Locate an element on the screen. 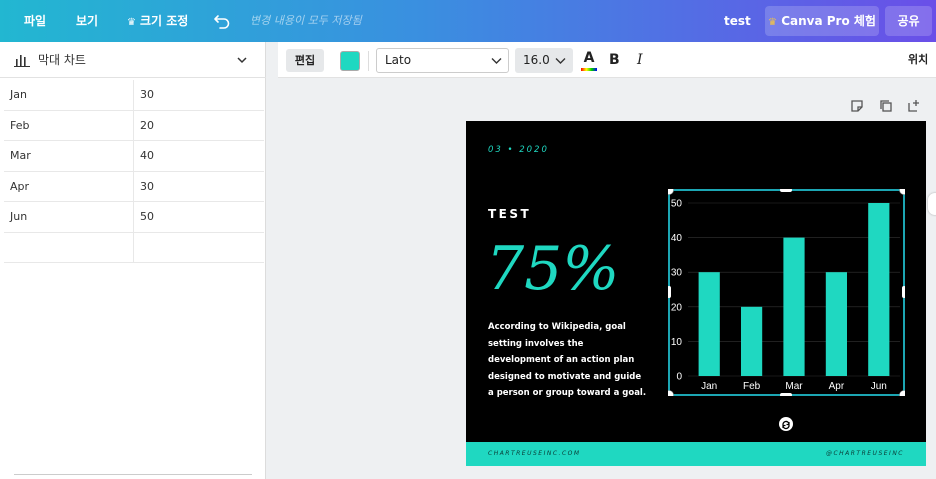  font-size-value: 16.0 is located at coordinates (536, 60).